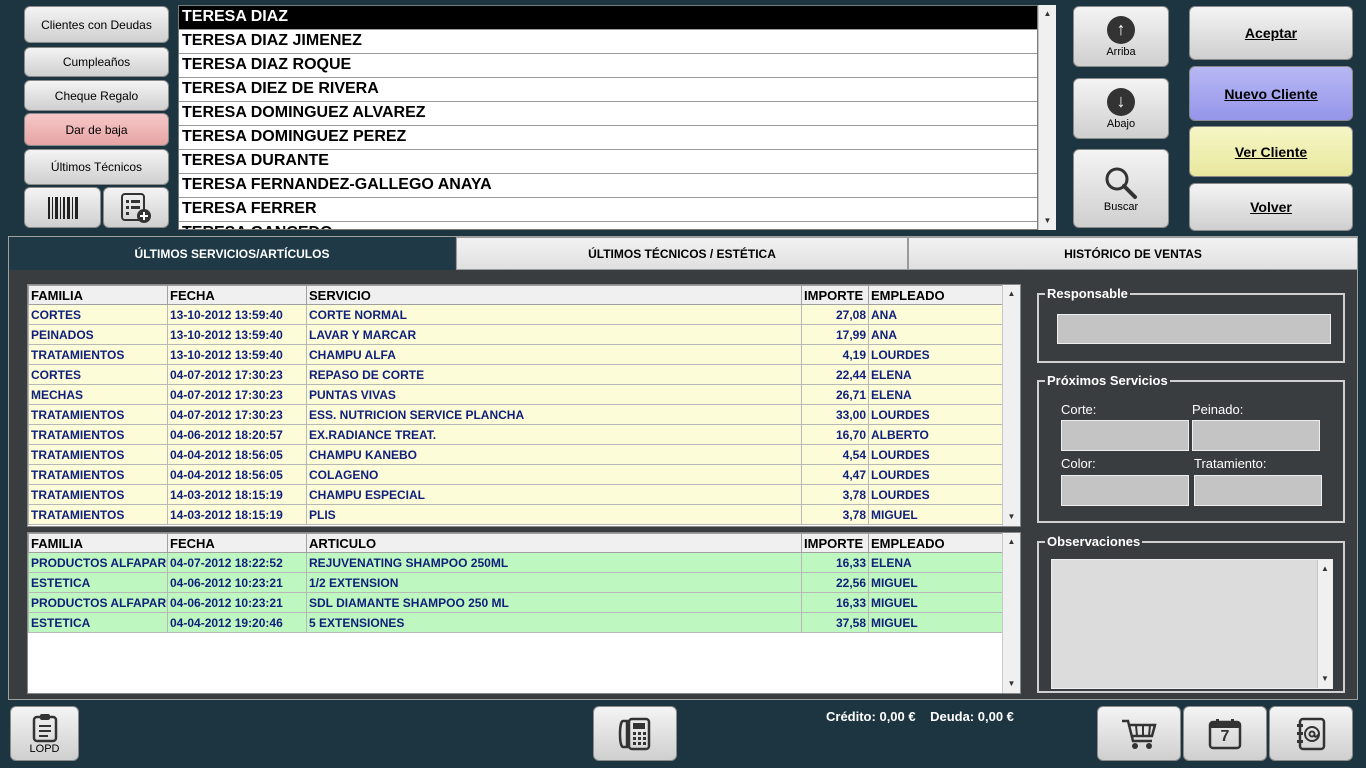 The height and width of the screenshot is (768, 1366). I want to click on arrow-up-icon: ↑, so click(1121, 29).